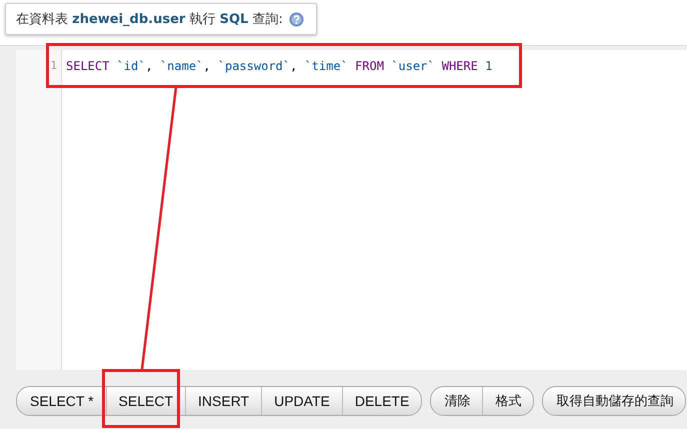  What do you see at coordinates (54, 66) in the screenshot?
I see `line-number: 1` at bounding box center [54, 66].